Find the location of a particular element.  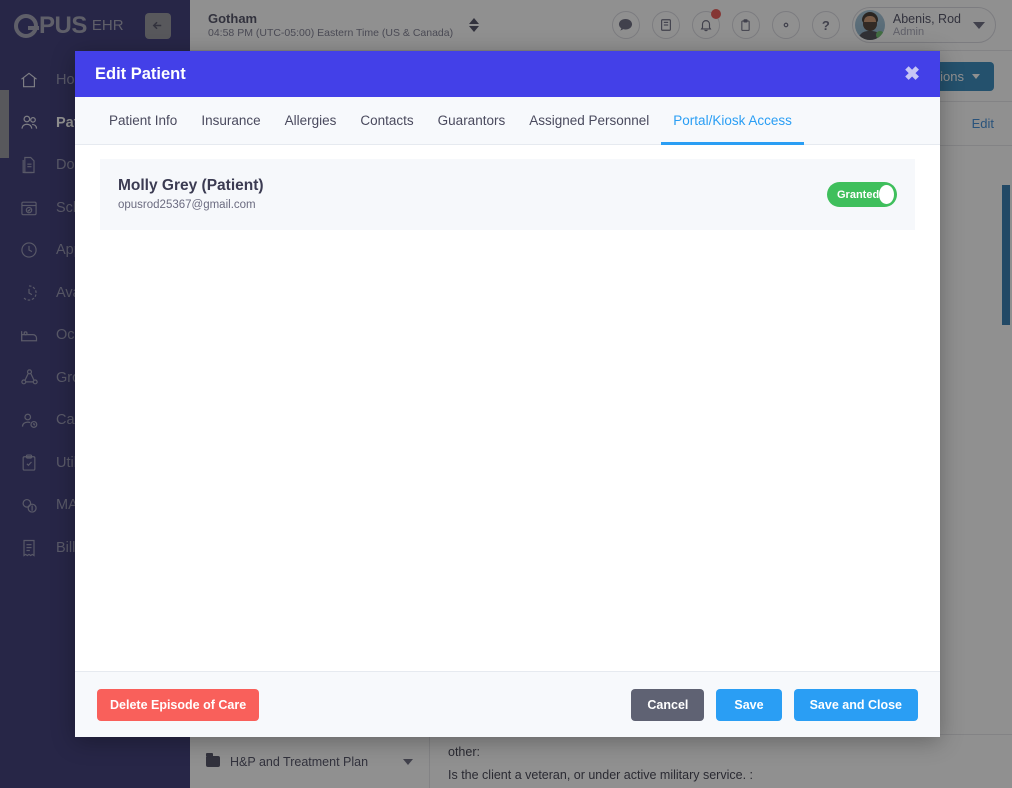

toggle-label: Granted is located at coordinates (858, 194).